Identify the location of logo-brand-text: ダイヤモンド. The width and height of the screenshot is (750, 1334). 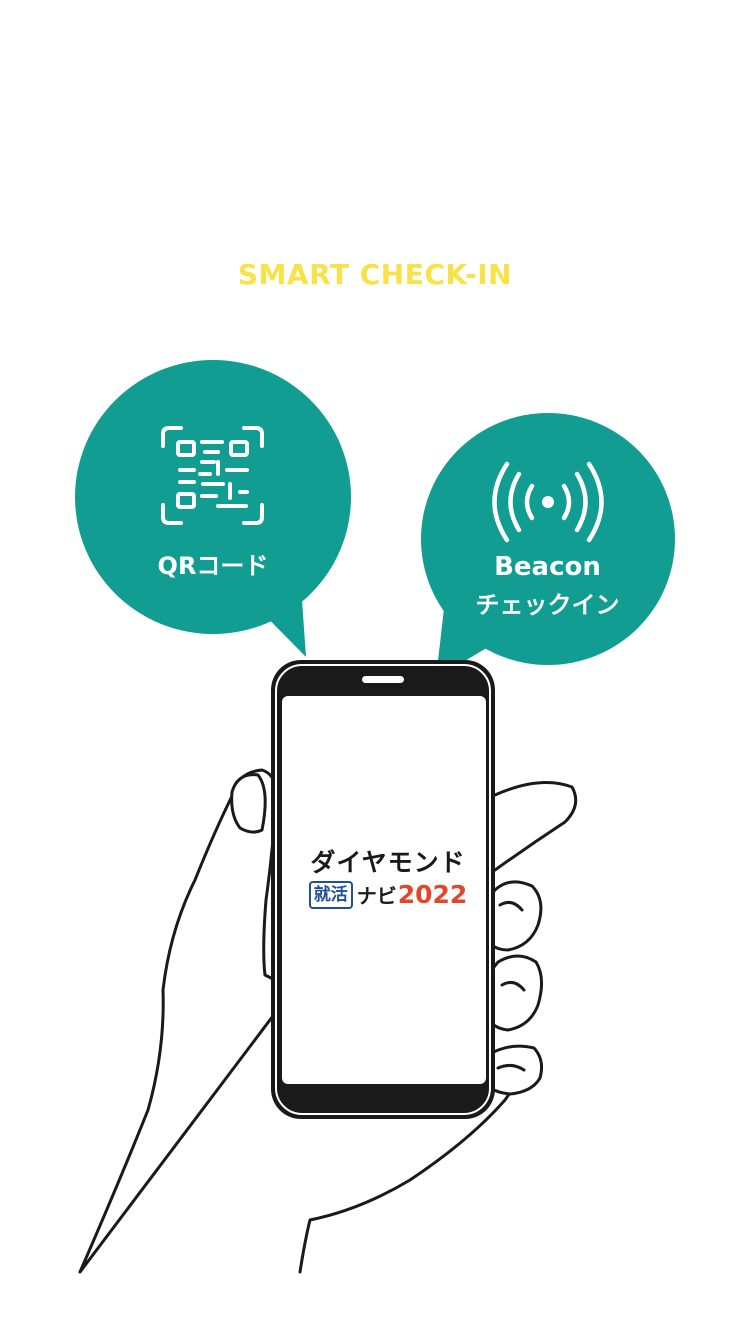
(388, 862).